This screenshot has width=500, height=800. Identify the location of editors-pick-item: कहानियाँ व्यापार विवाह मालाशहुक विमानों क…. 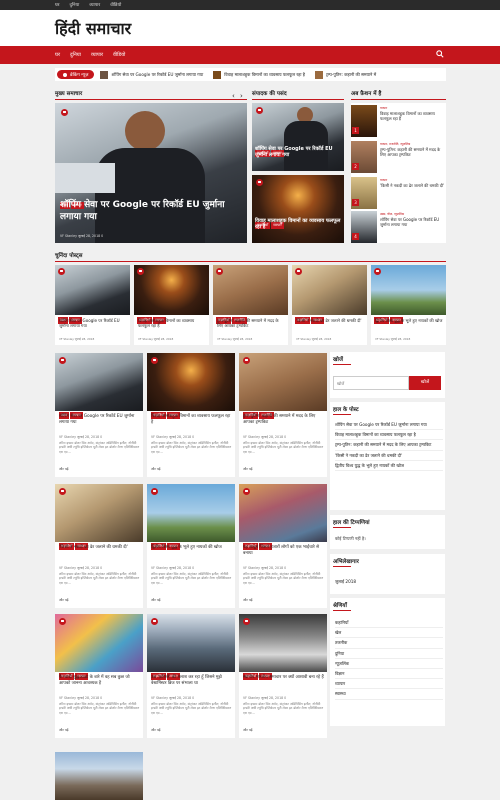
(298, 209).